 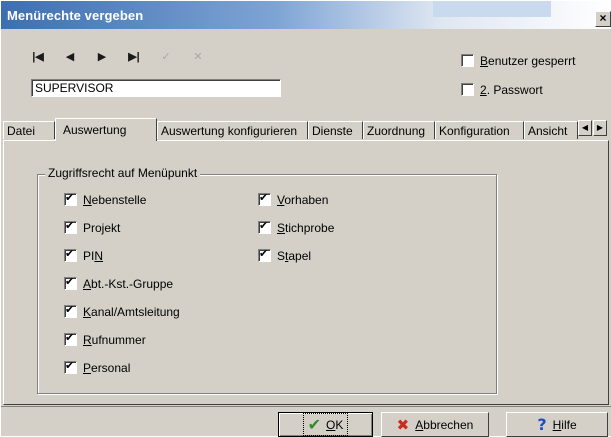 What do you see at coordinates (564, 424) in the screenshot?
I see `help-label: Hilfe` at bounding box center [564, 424].